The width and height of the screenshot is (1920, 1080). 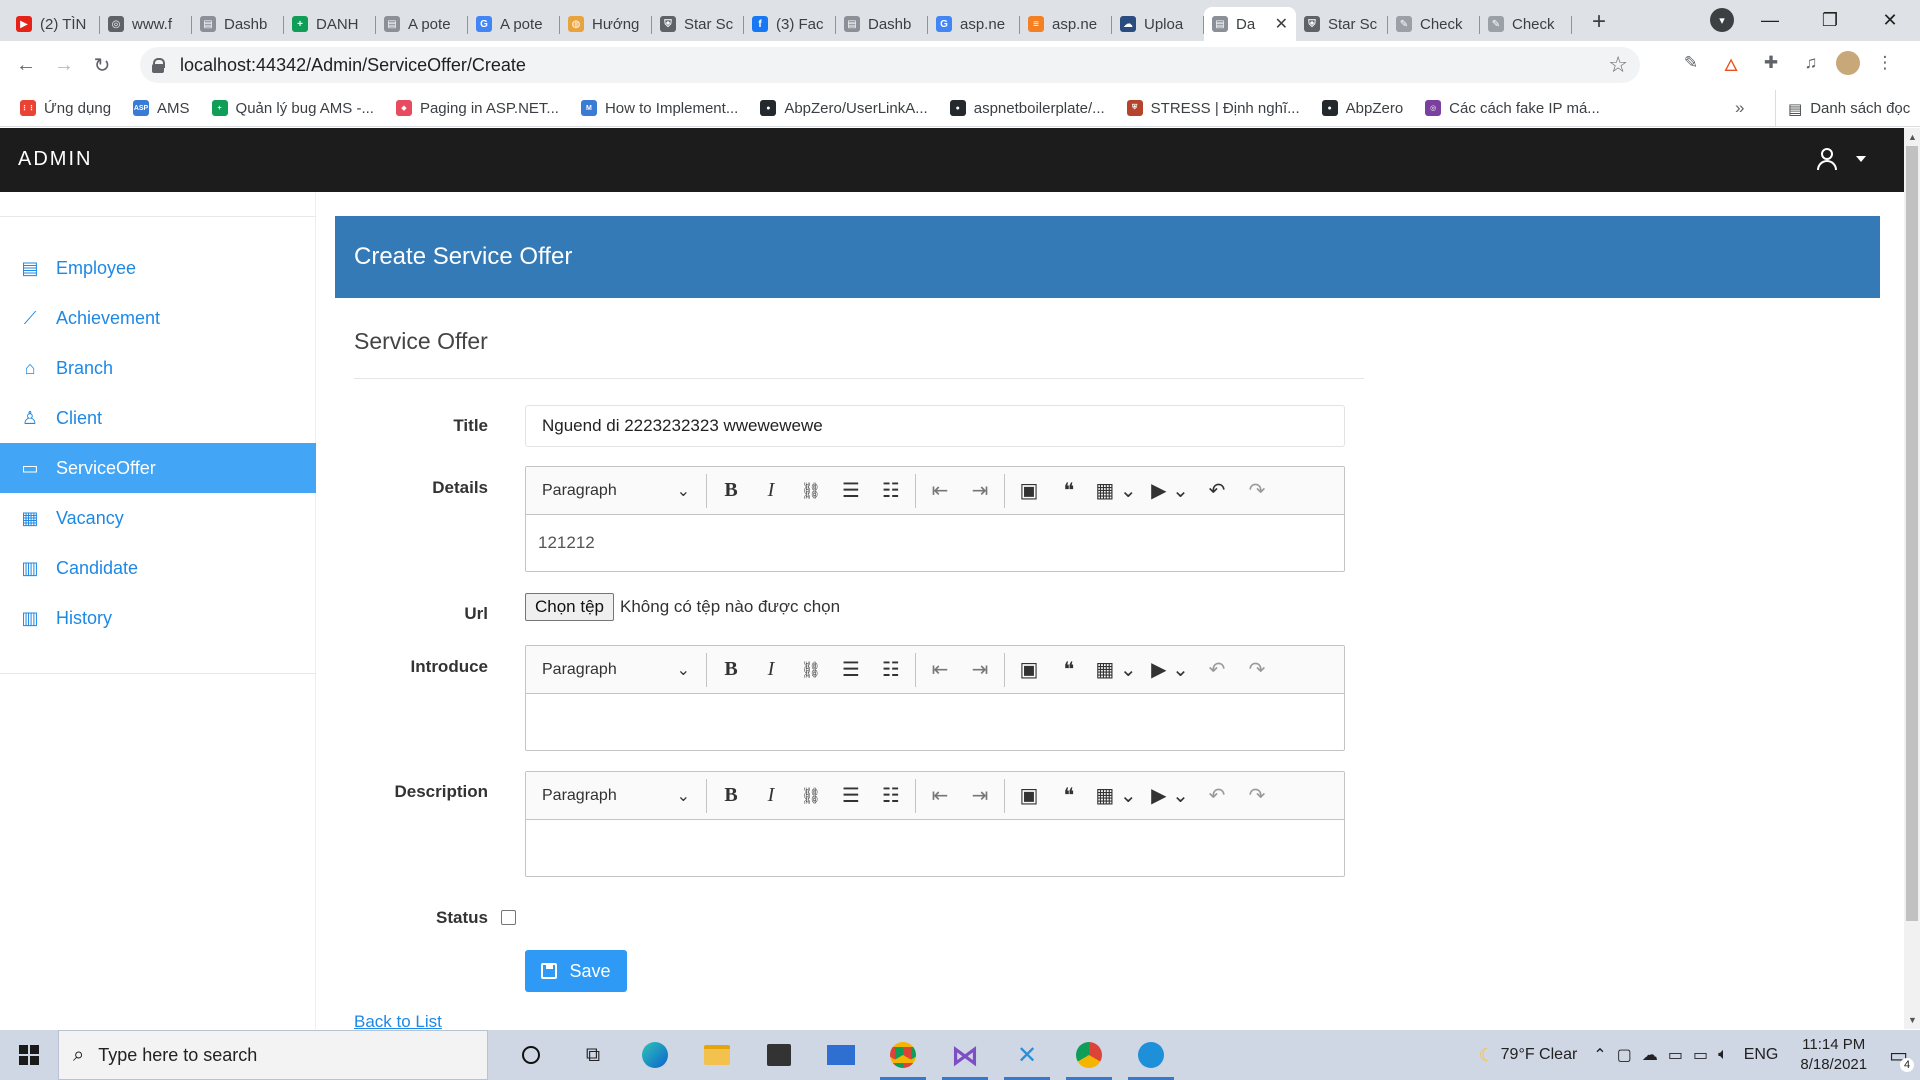 I want to click on minimize-button: —, so click(x=1770, y=20).